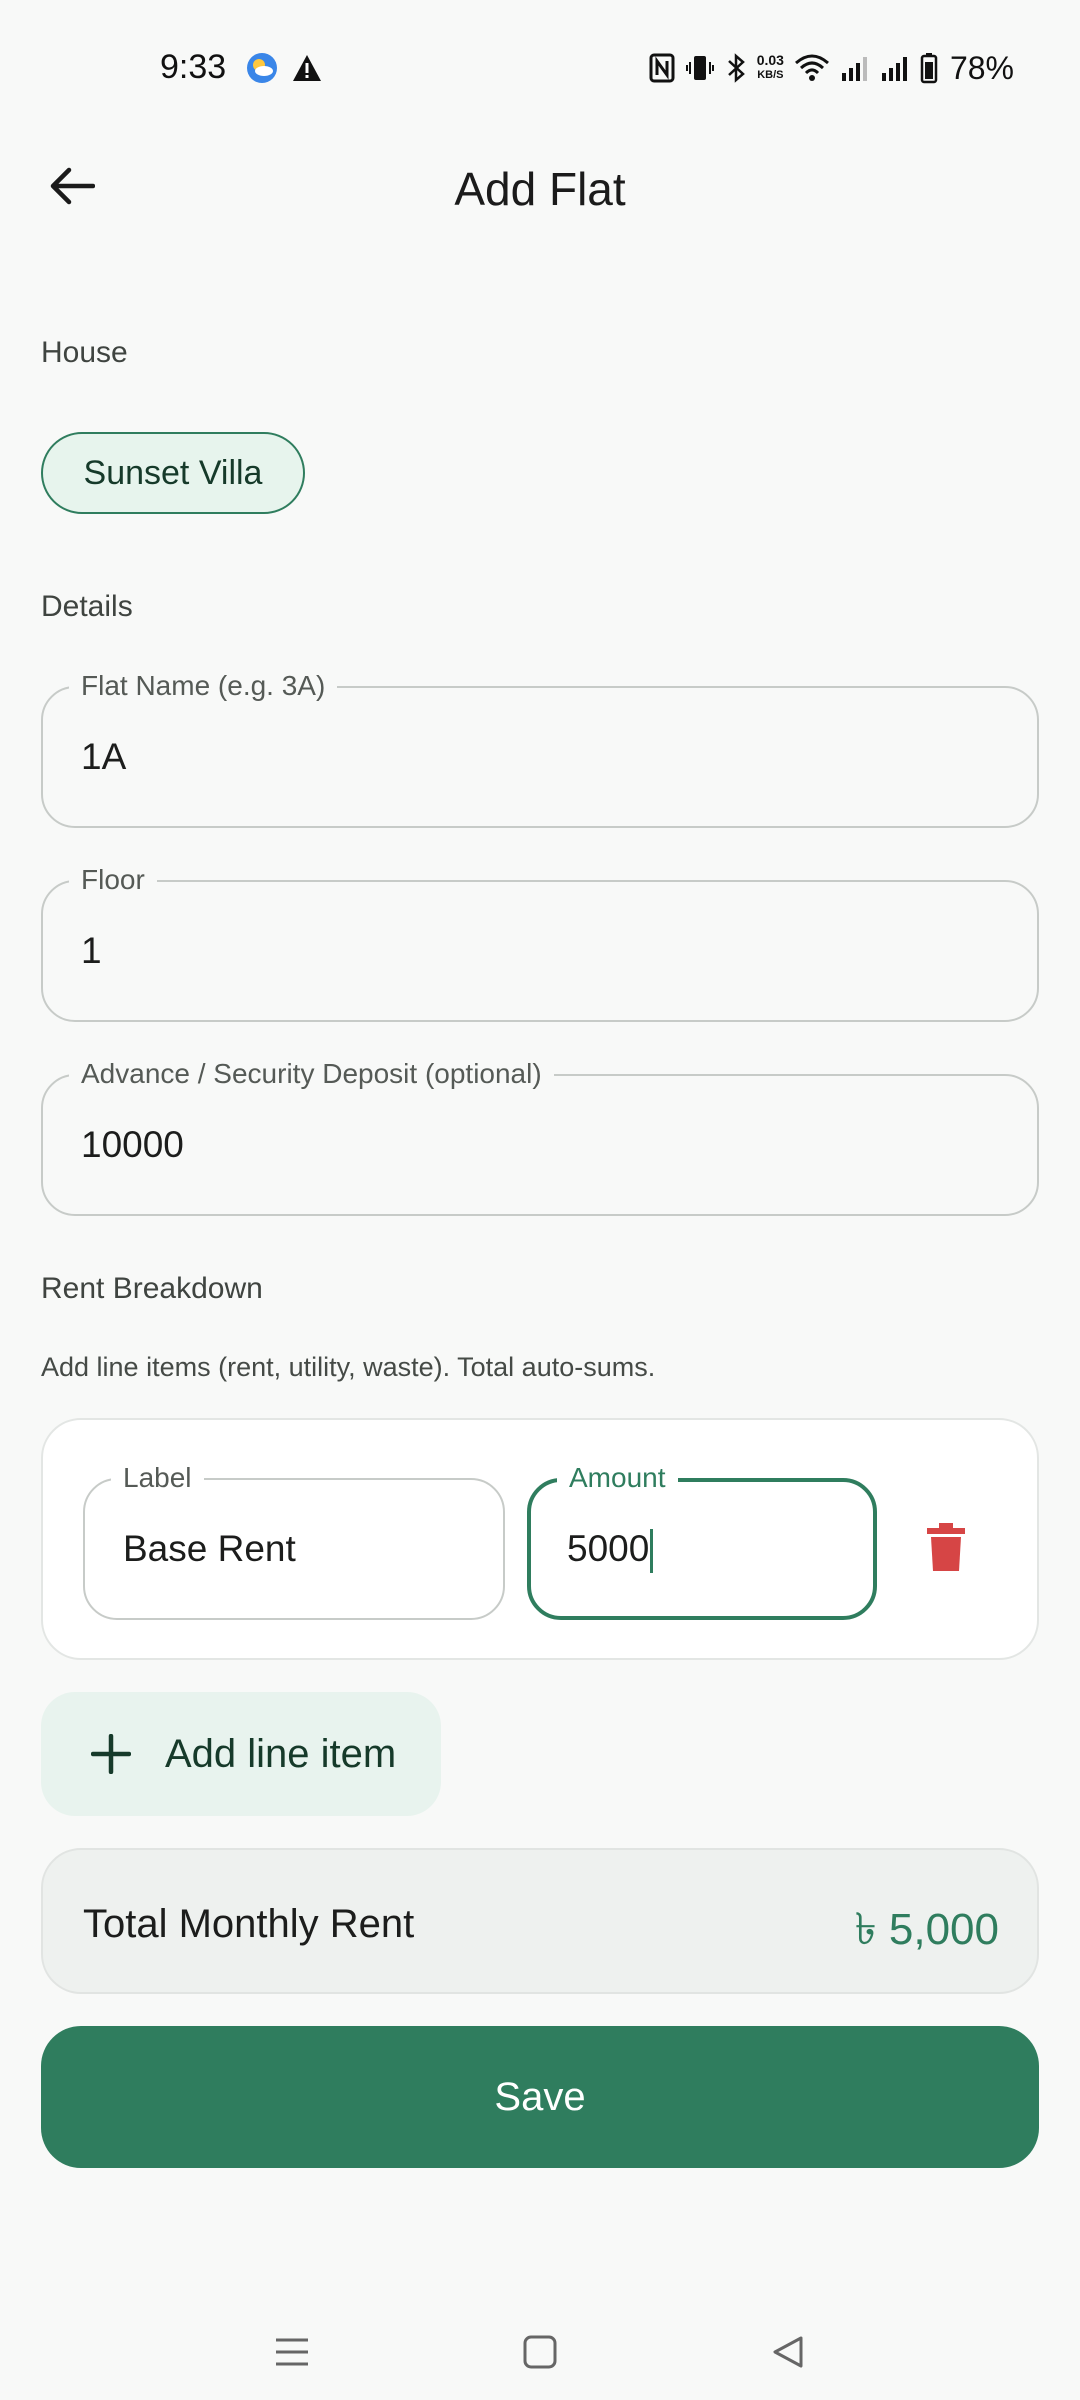  Describe the element at coordinates (111, 1754) in the screenshot. I see `plus-icon` at that location.